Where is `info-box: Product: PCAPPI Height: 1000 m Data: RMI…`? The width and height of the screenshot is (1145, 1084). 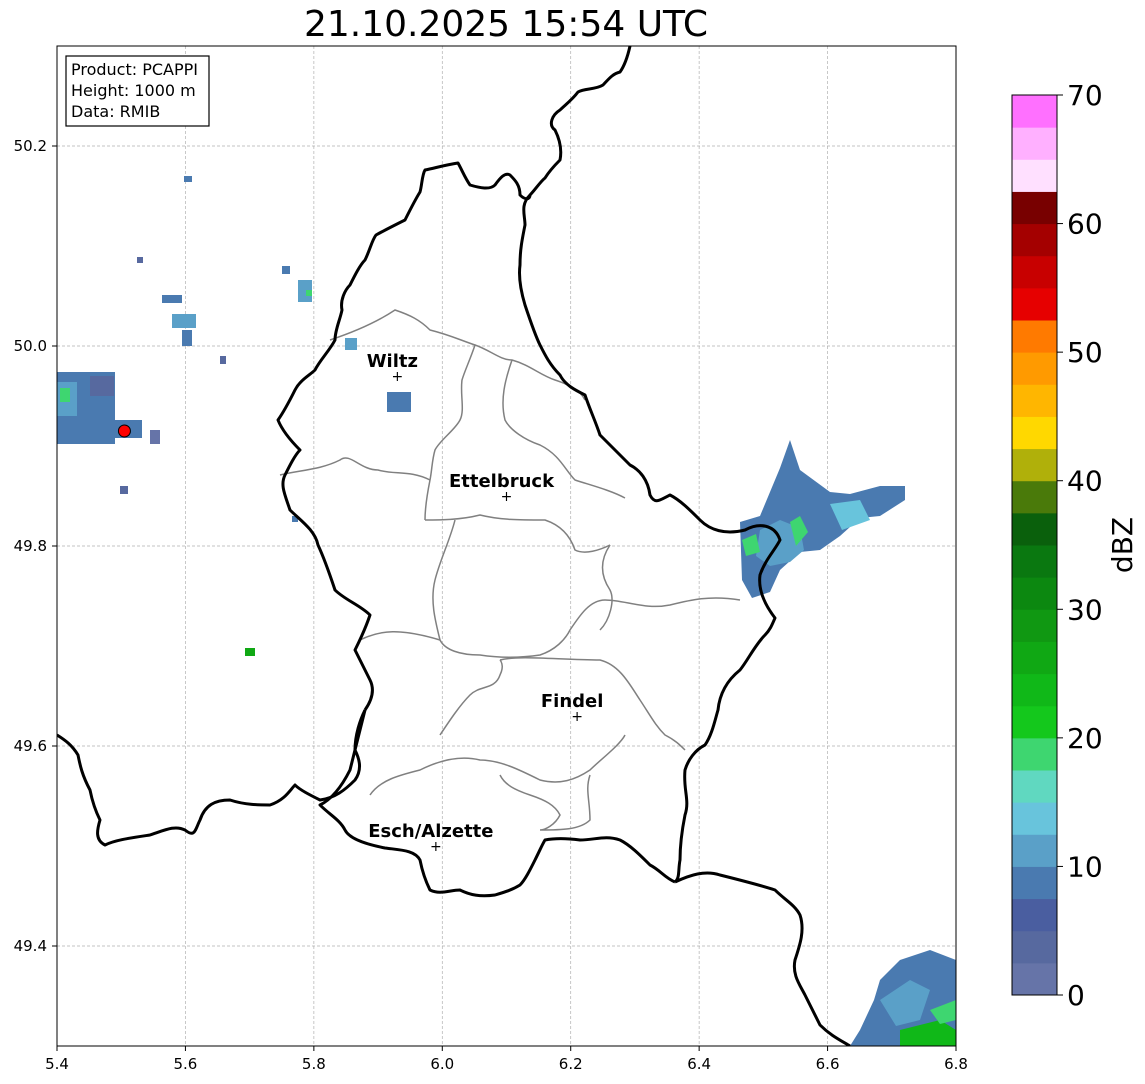
info-box: Product: PCAPPI Height: 1000 m Data: RMI… is located at coordinates (137, 91).